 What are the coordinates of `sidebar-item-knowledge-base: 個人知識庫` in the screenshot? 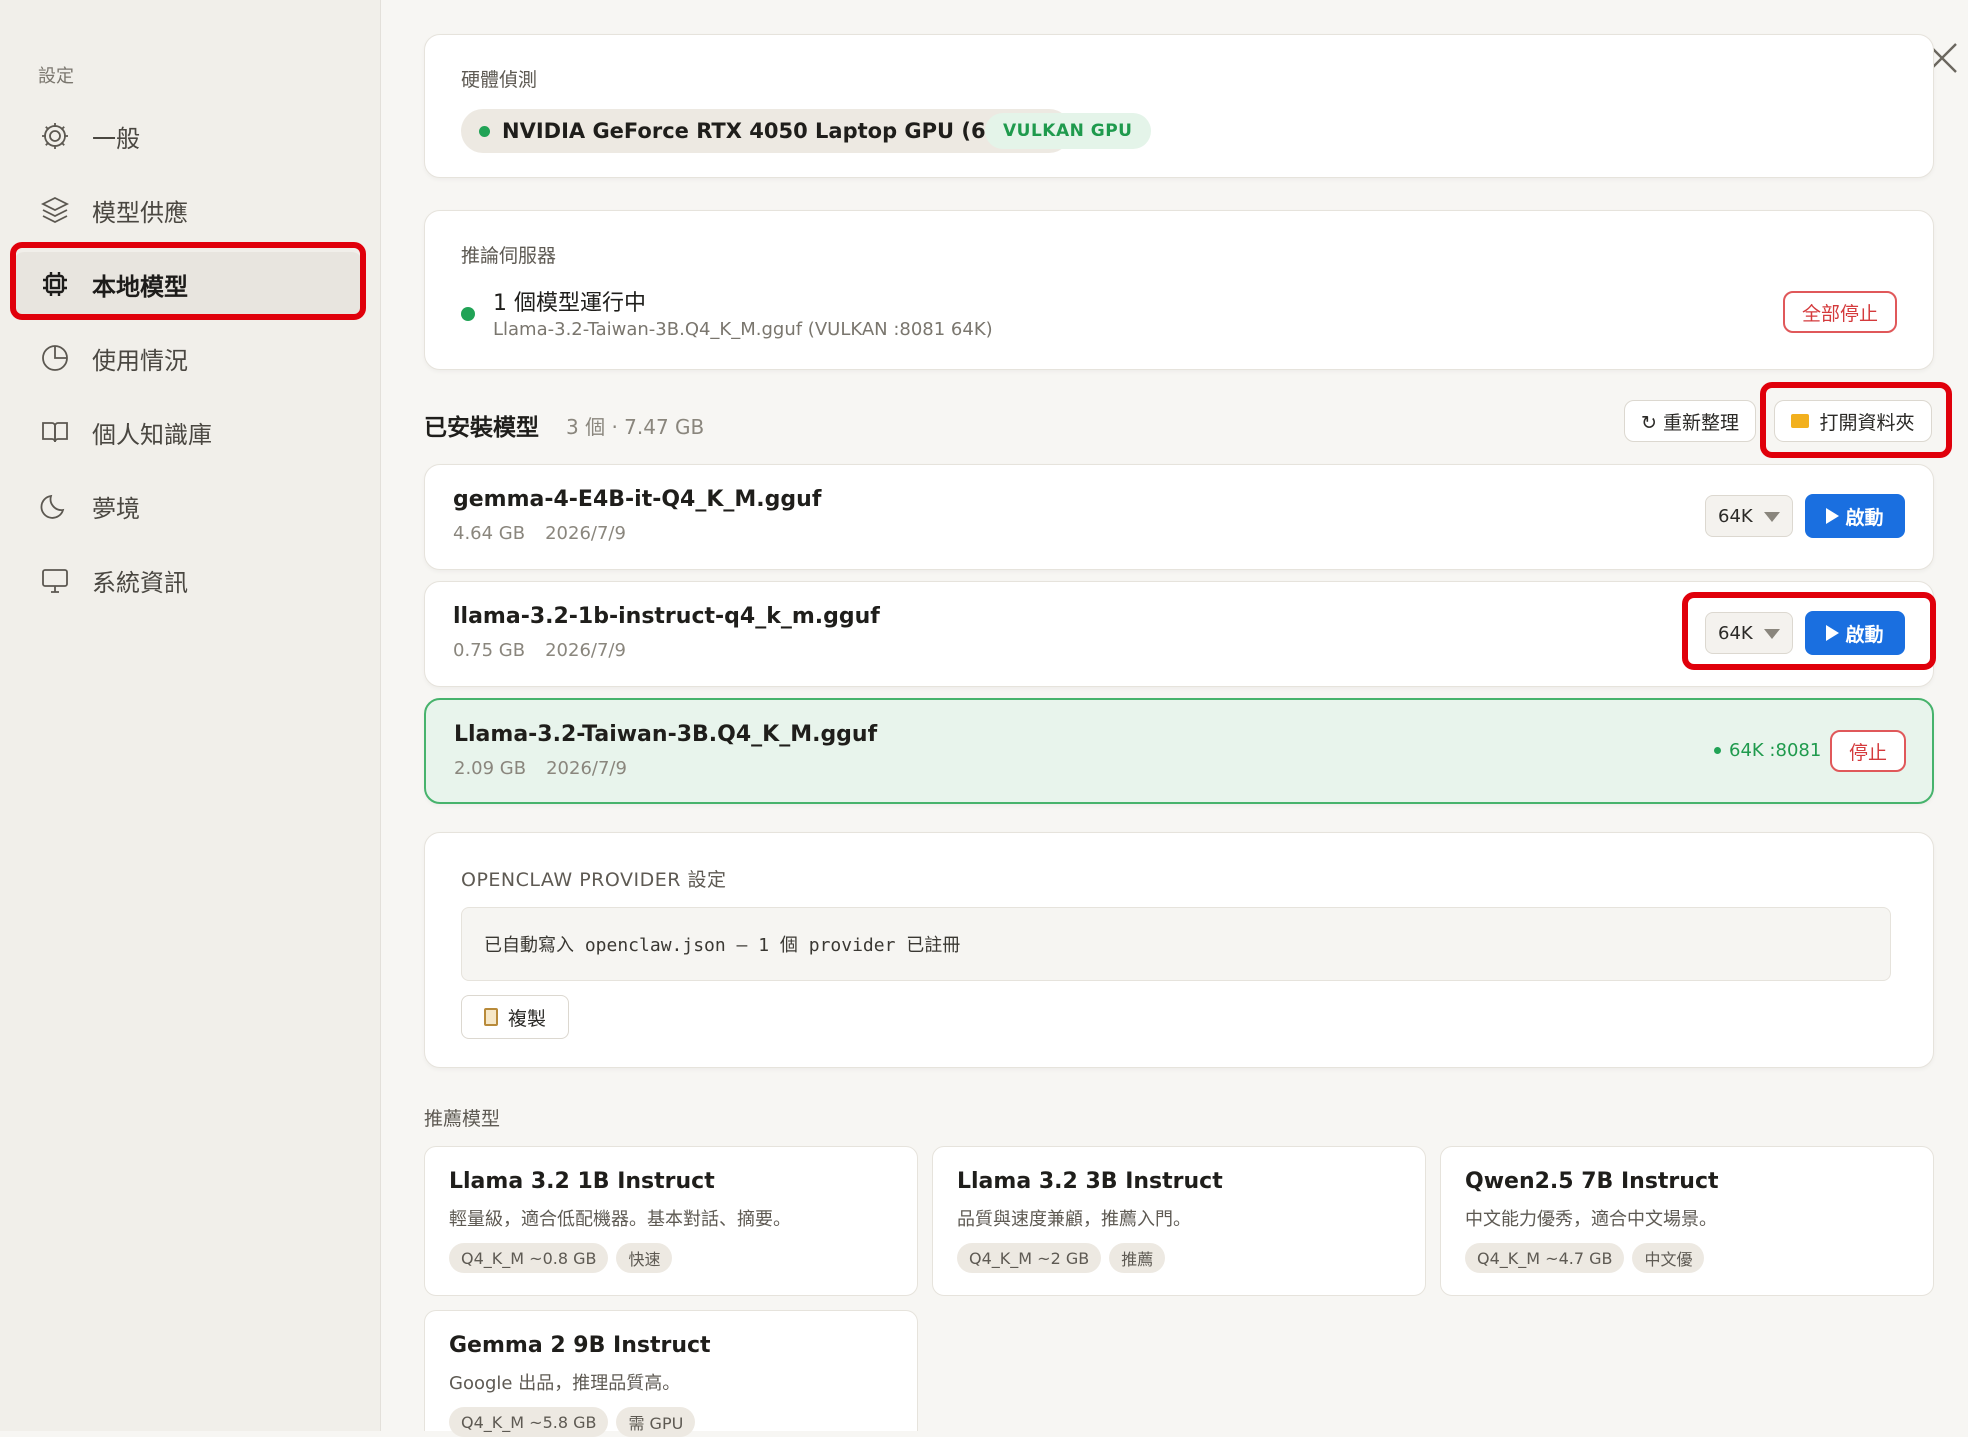 It's located at (188, 432).